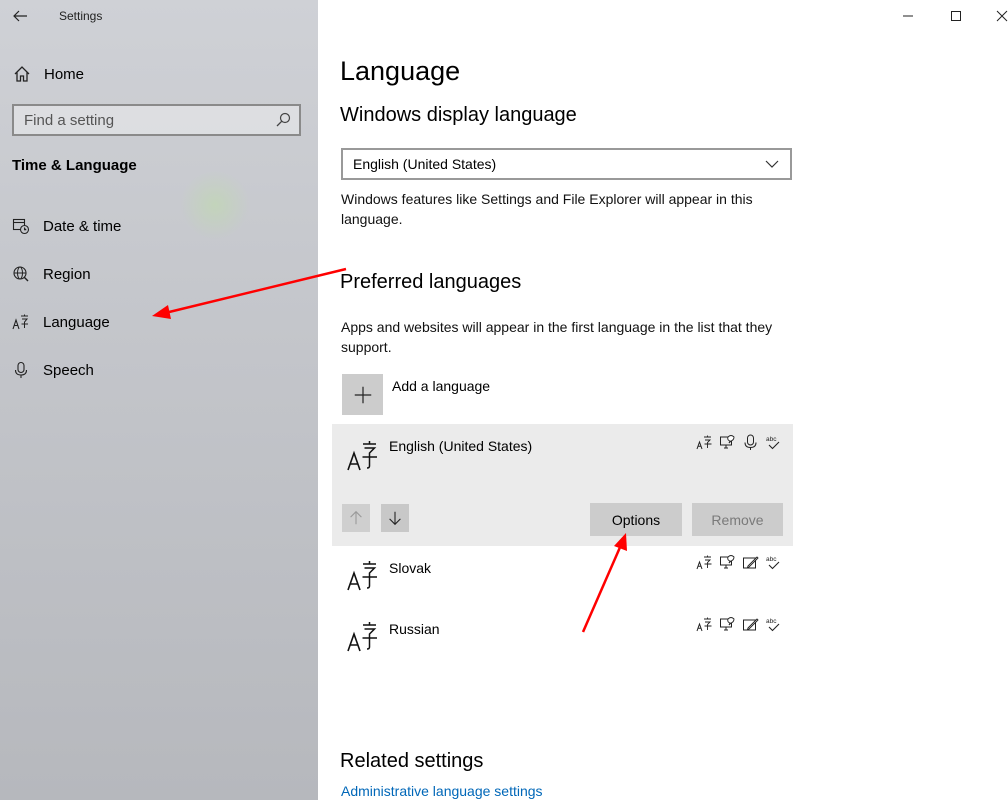 This screenshot has height=800, width=1008. I want to click on sidebar-item-label: Language, so click(76, 322).